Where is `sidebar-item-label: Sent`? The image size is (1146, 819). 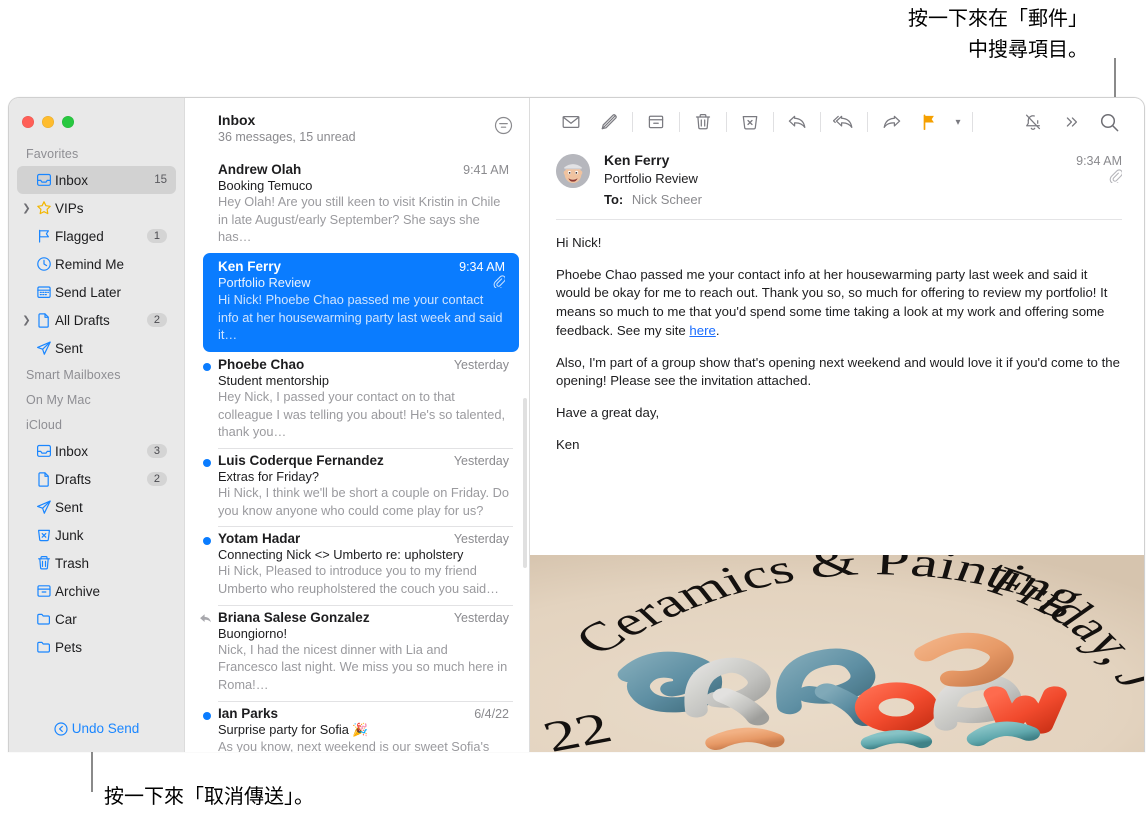
sidebar-item-label: Sent is located at coordinates (69, 507).